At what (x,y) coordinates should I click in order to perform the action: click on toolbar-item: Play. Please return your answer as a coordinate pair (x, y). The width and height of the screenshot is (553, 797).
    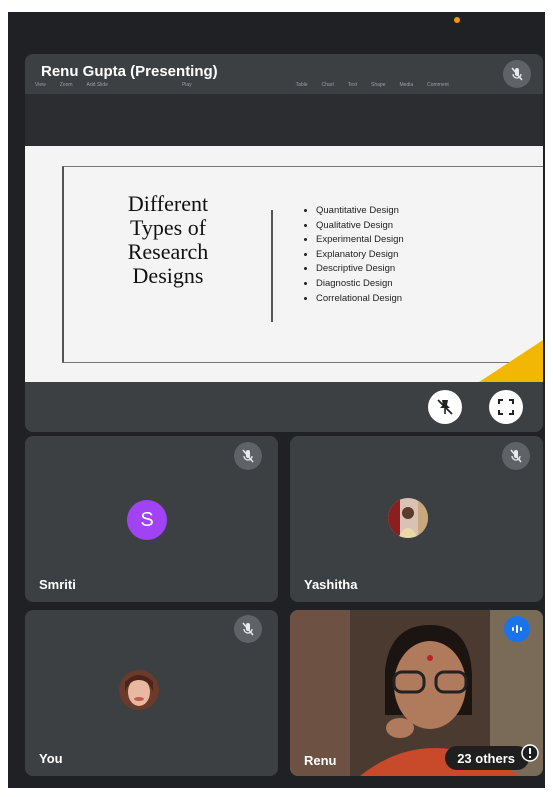
    Looking at the image, I should click on (186, 85).